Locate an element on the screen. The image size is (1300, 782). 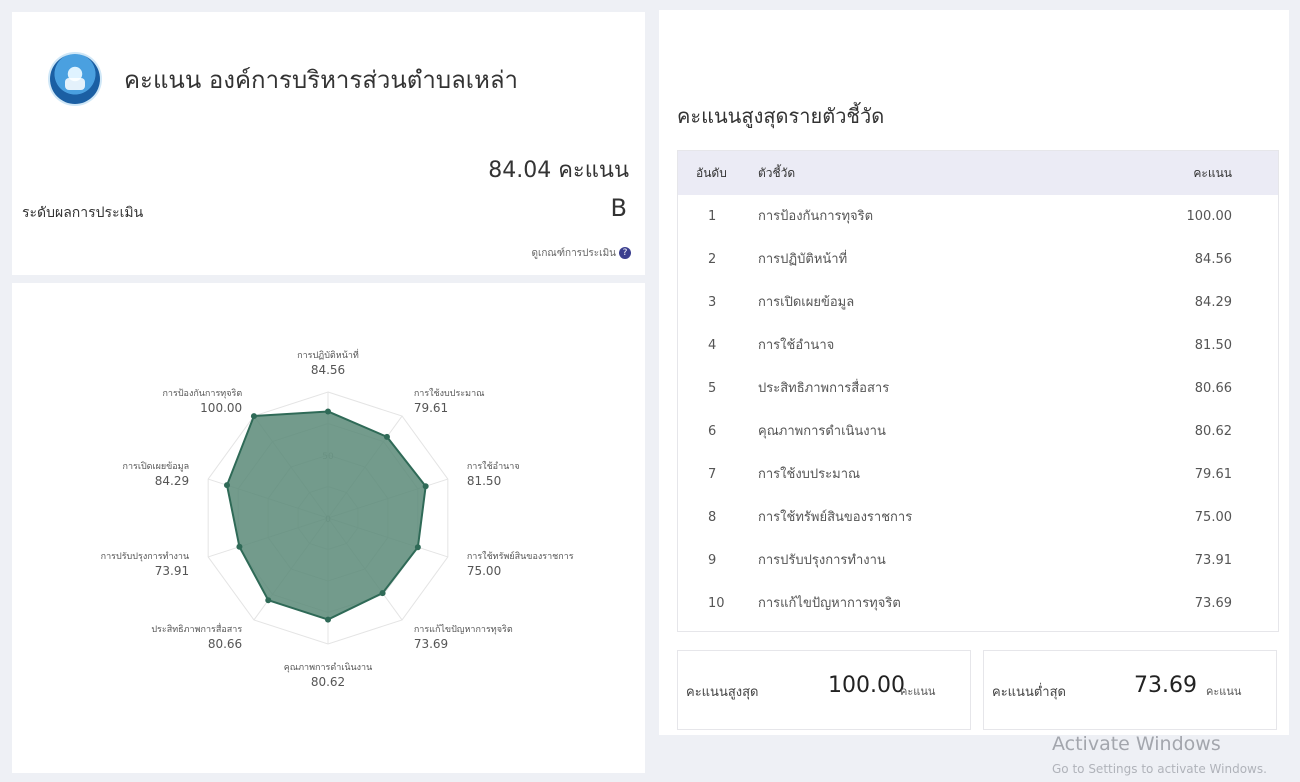
table-row: 9 การปรับปรุงการทำงาน 73.91 is located at coordinates (978, 560).